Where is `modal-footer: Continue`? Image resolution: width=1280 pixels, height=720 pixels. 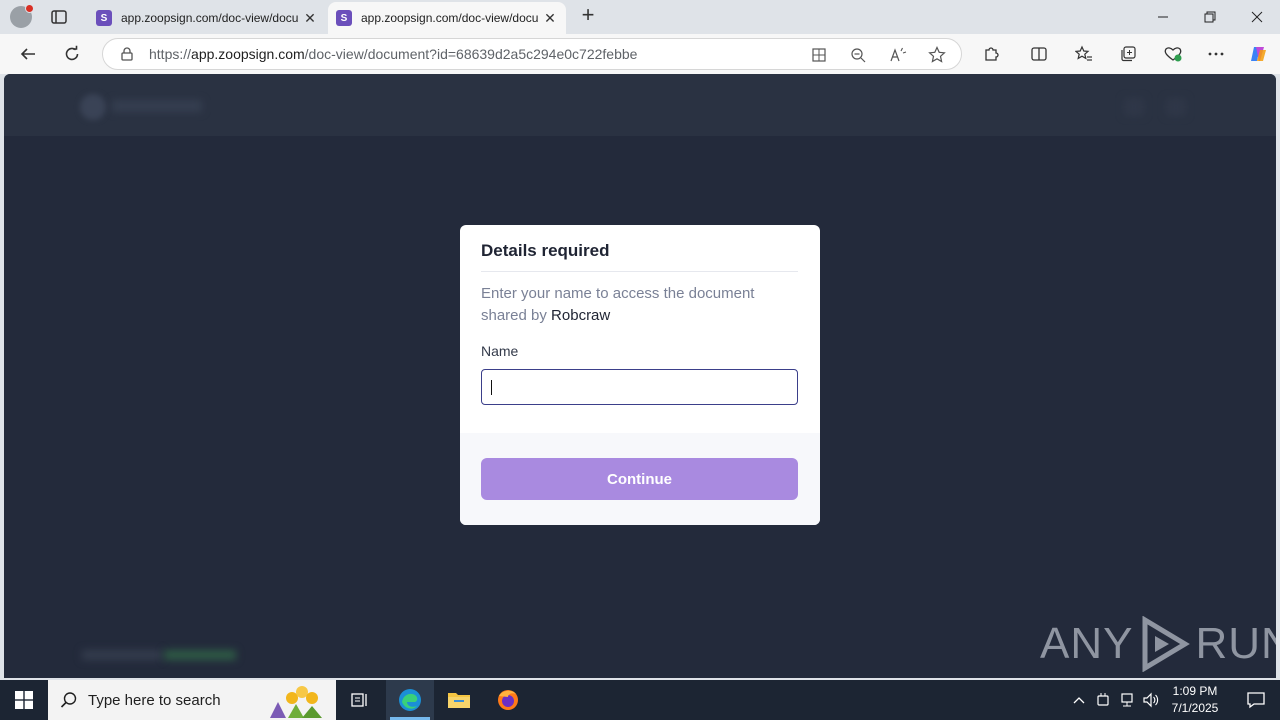 modal-footer: Continue is located at coordinates (640, 479).